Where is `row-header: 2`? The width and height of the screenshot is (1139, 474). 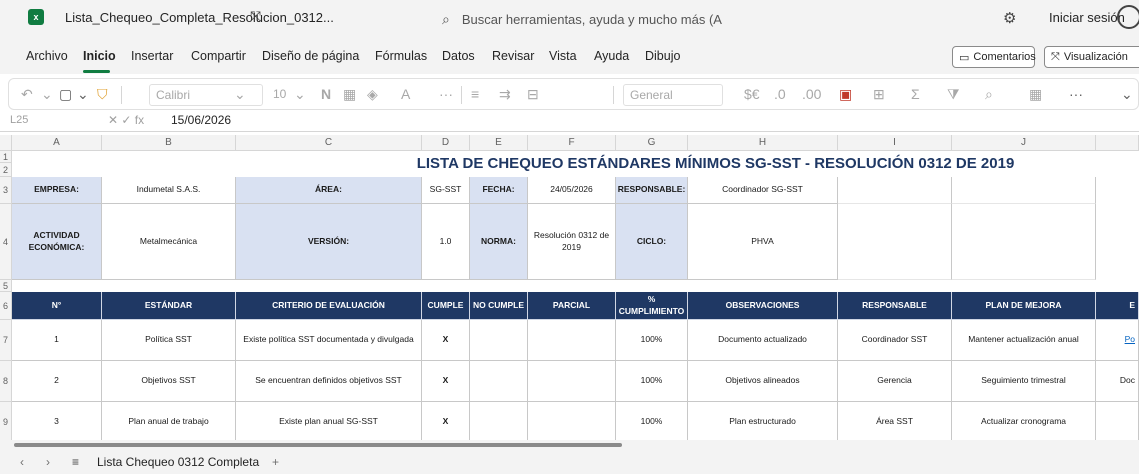
row-header: 2 is located at coordinates (6, 170).